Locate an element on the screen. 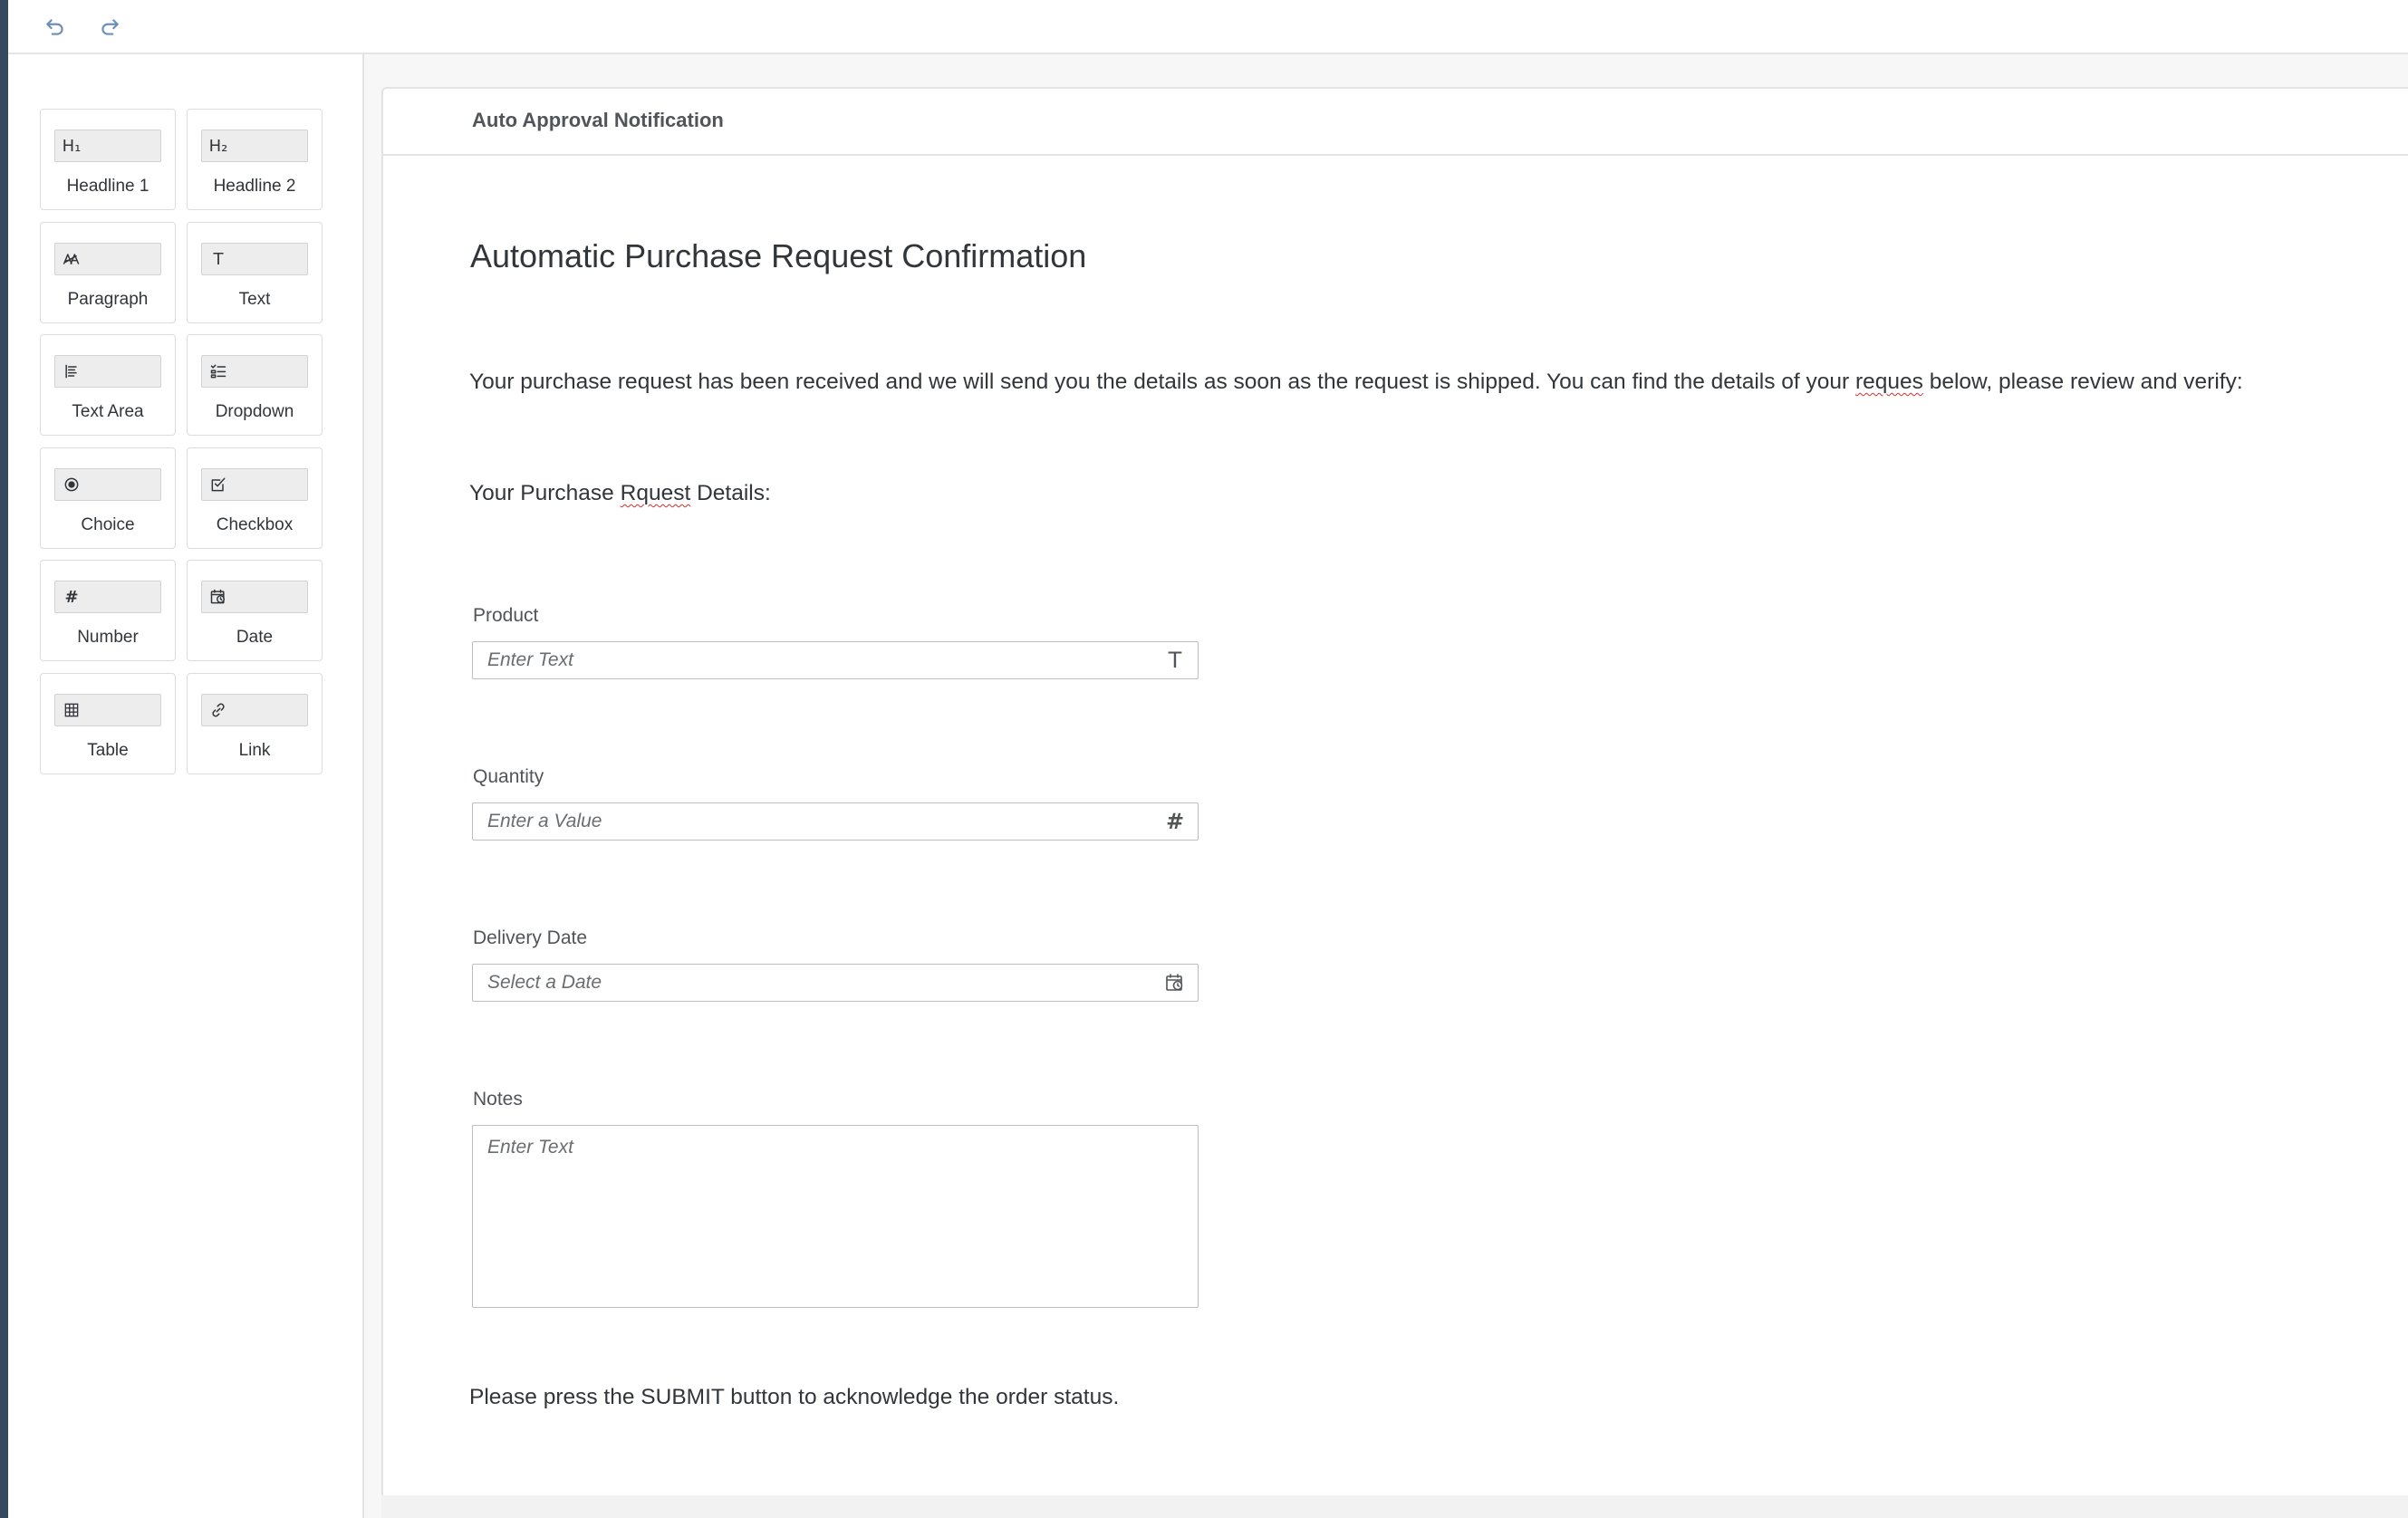 The width and height of the screenshot is (2408, 1518). palette-item-label: Table is located at coordinates (108, 750).